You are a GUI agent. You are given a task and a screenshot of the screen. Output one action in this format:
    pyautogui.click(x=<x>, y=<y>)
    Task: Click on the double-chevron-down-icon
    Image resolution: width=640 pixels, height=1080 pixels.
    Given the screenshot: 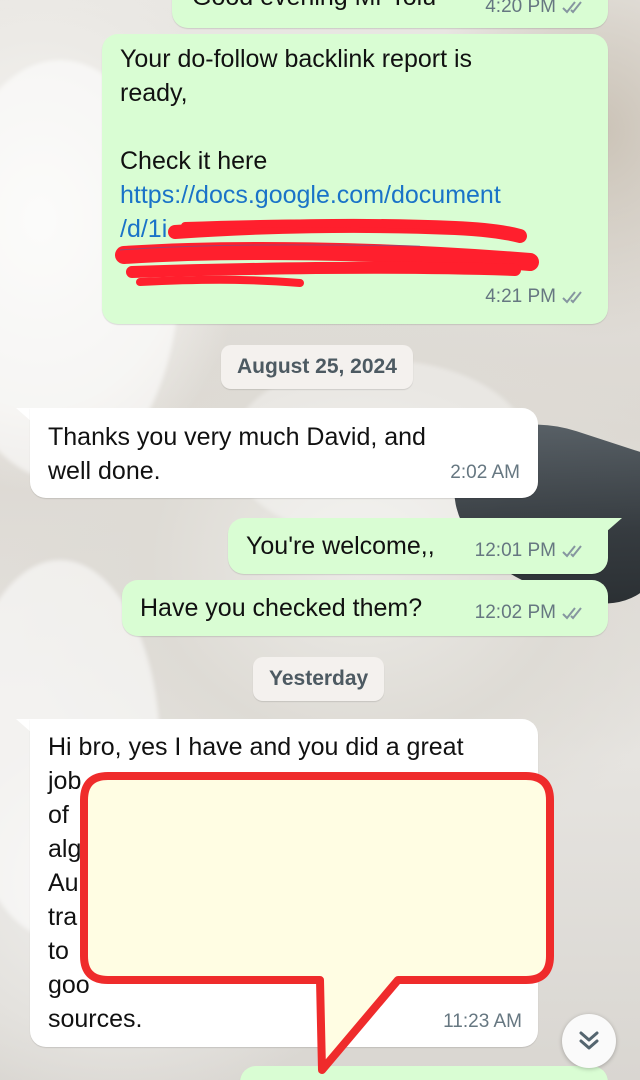 What is the action you would take?
    pyautogui.click(x=589, y=1040)
    